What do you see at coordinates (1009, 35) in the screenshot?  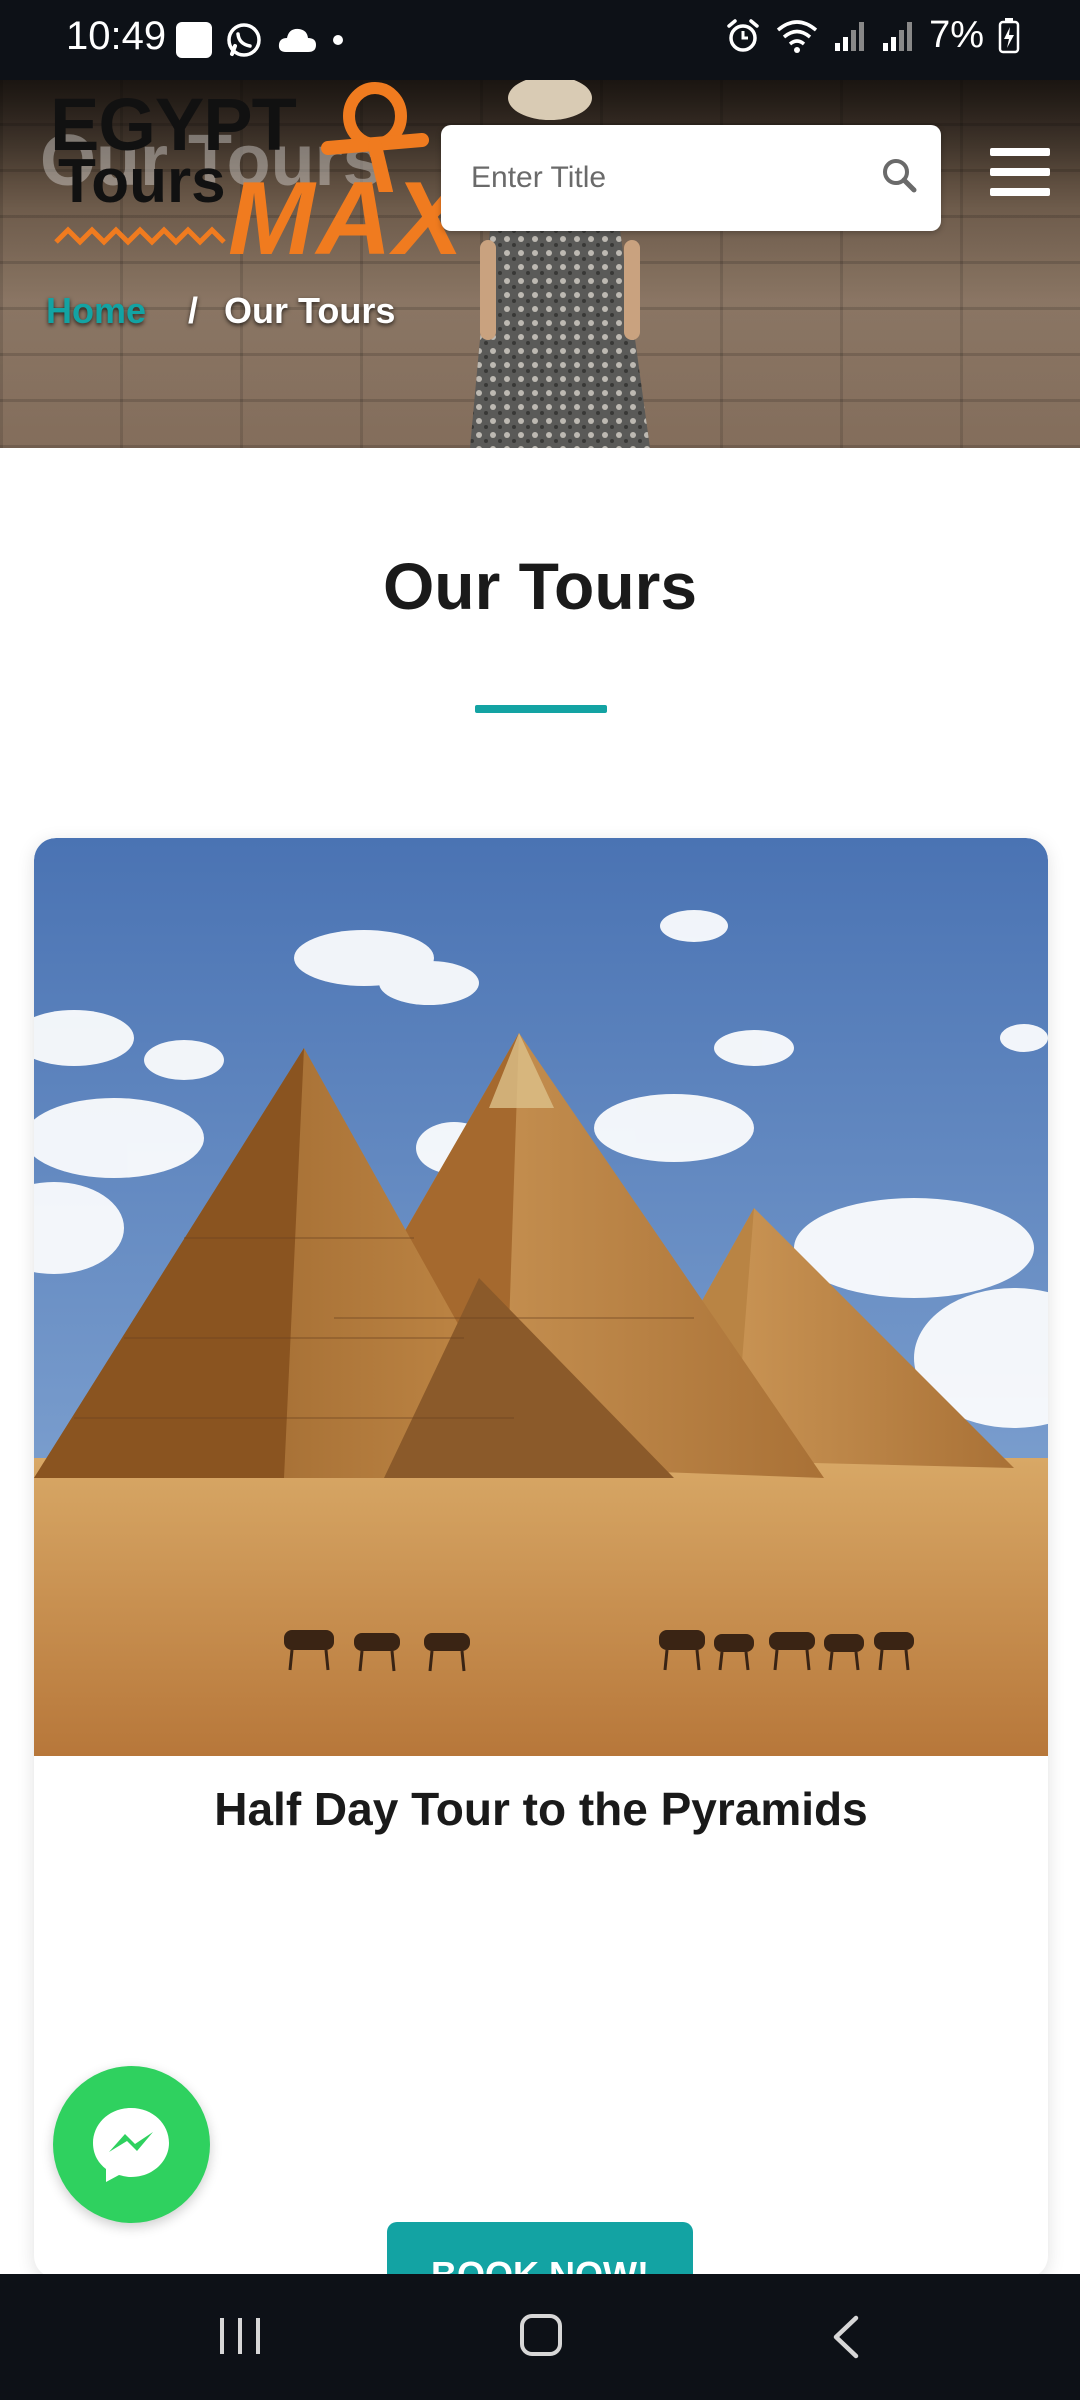 I see `battery-charging-icon` at bounding box center [1009, 35].